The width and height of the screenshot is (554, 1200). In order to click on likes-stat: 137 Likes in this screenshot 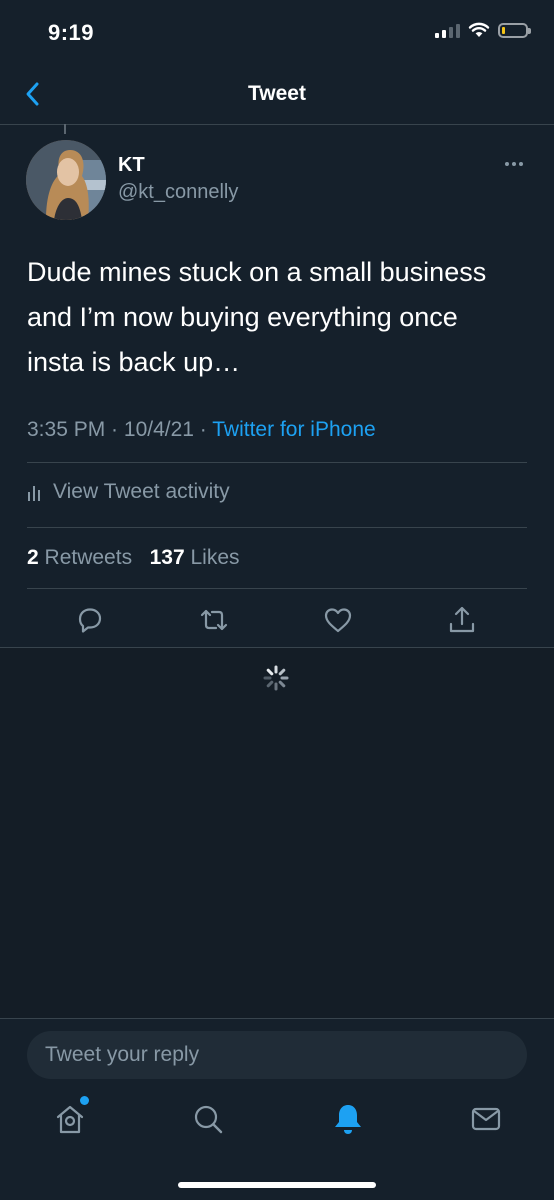, I will do `click(195, 557)`.